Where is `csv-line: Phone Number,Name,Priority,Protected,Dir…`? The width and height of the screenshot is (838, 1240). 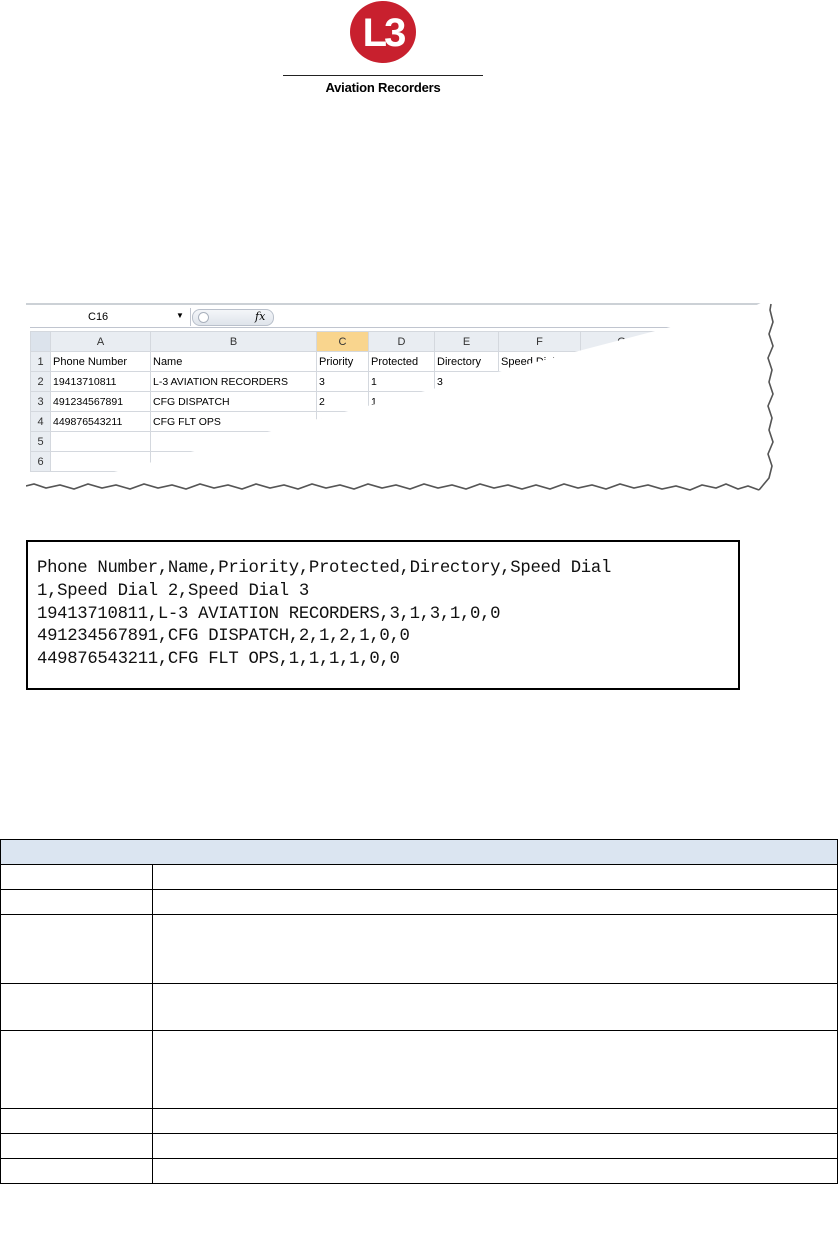 csv-line: Phone Number,Name,Priority,Protected,Dir… is located at coordinates (324, 568).